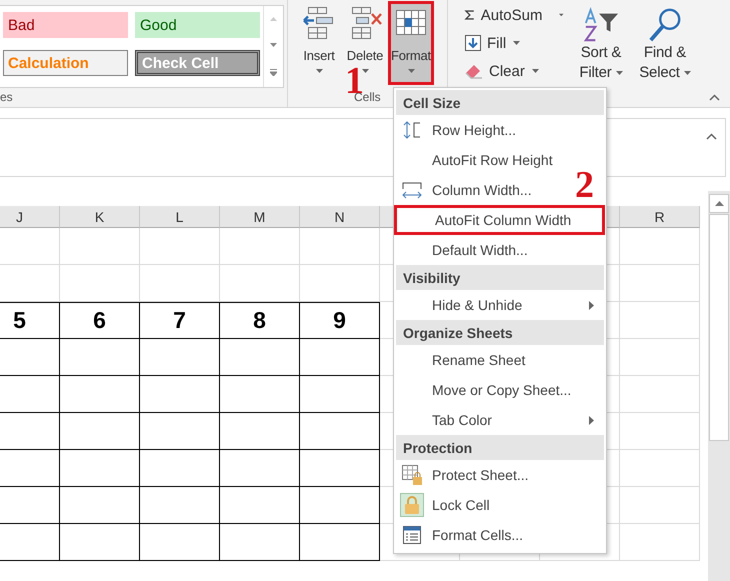 This screenshot has width=730, height=581. Describe the element at coordinates (65, 25) in the screenshot. I see `cell-style-option: Bad` at that location.